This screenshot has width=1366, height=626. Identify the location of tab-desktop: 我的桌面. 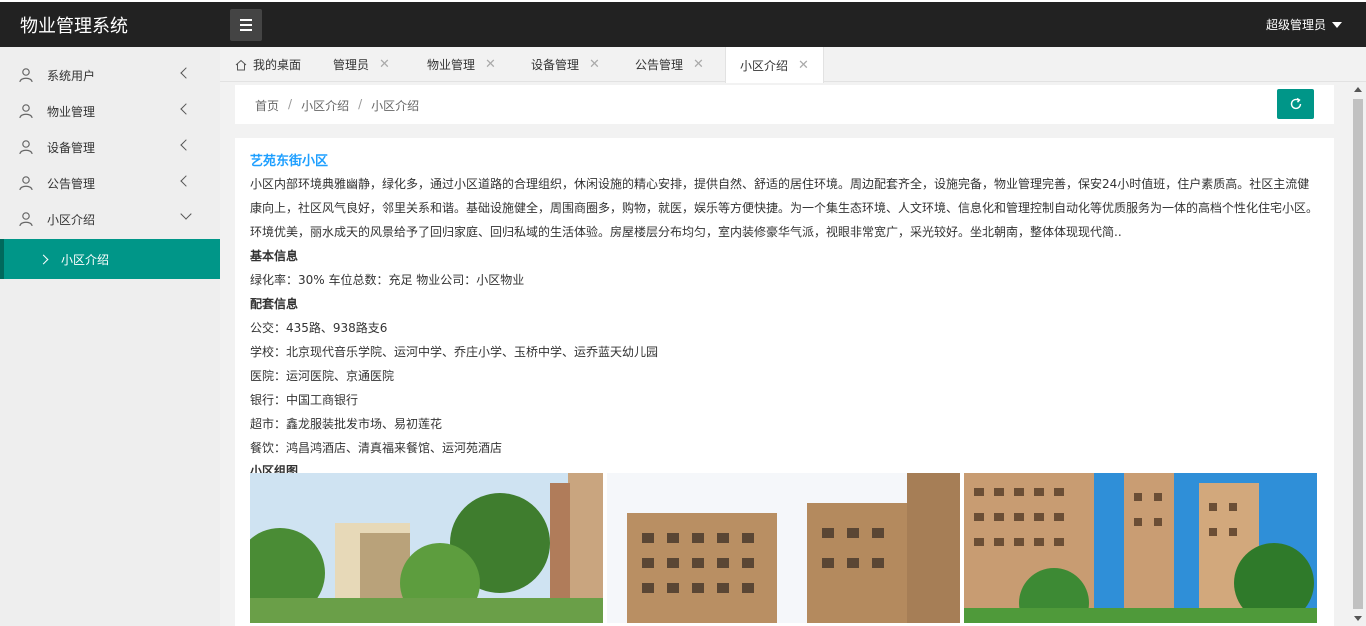
(268, 64).